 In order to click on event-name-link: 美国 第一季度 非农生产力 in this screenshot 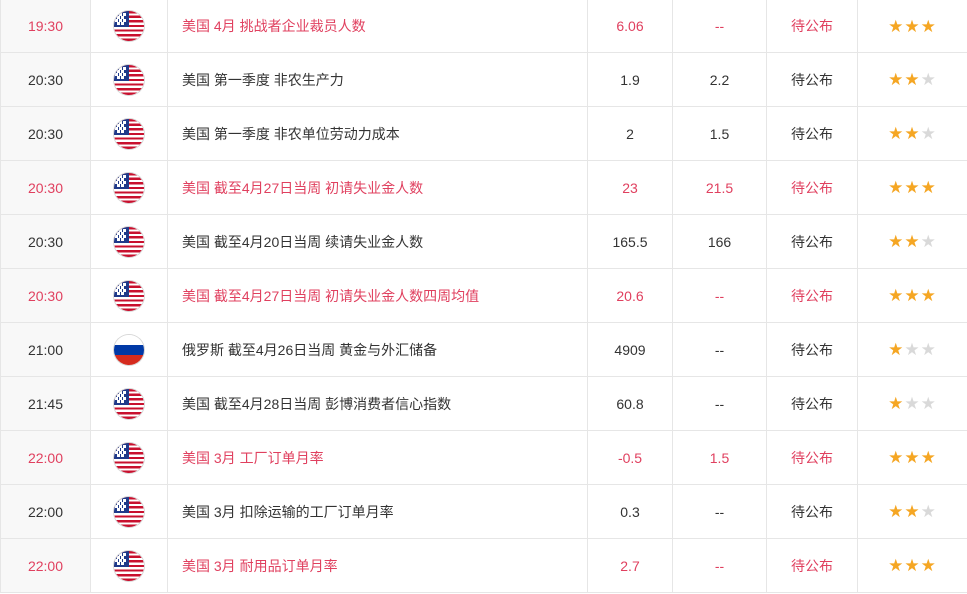, I will do `click(377, 79)`.